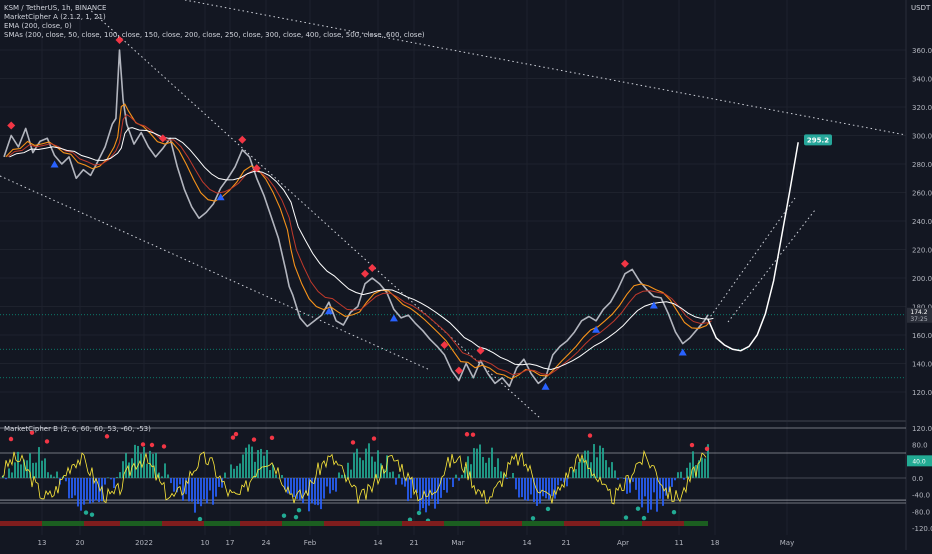 The height and width of the screenshot is (554, 932). I want to click on x-tick-label: Feb, so click(310, 543).